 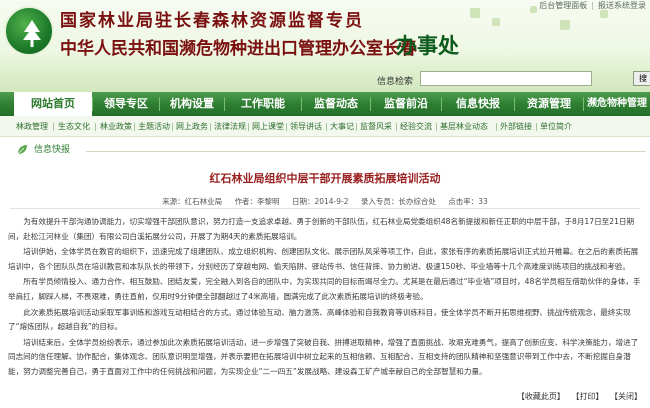 What do you see at coordinates (506, 78) in the screenshot?
I see `search-input` at bounding box center [506, 78].